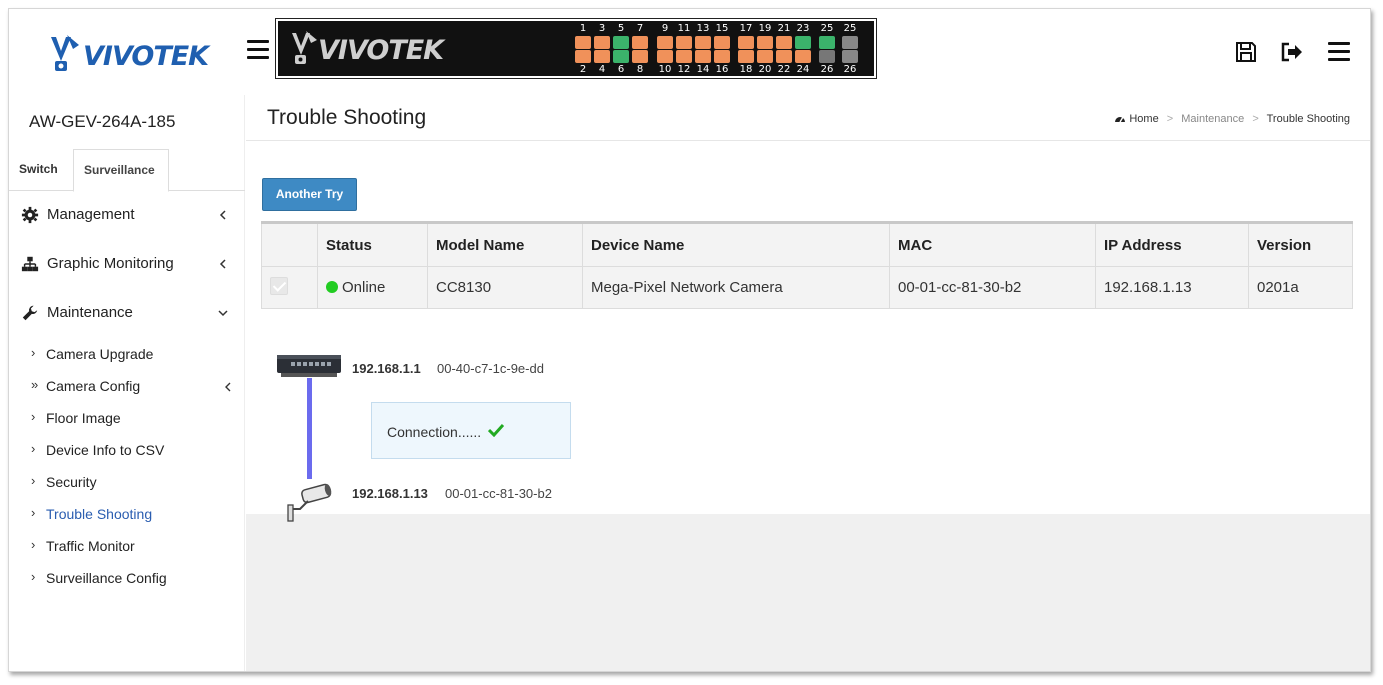  Describe the element at coordinates (138, 580) in the screenshot. I see `sidebar-item-surveillance-config: › Surveillance Config` at that location.